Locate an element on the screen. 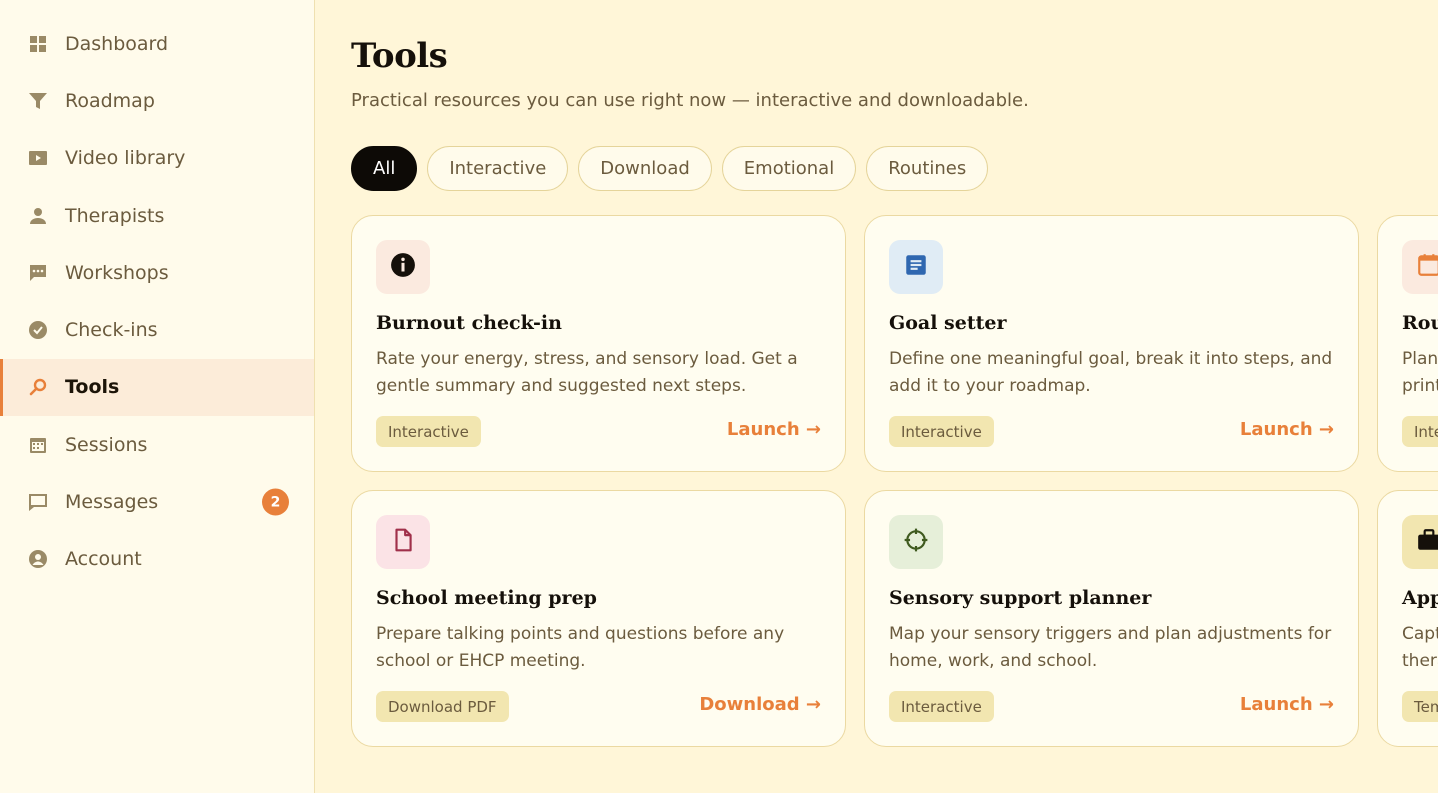 The height and width of the screenshot is (793, 1438). message-icon is located at coordinates (38, 502).